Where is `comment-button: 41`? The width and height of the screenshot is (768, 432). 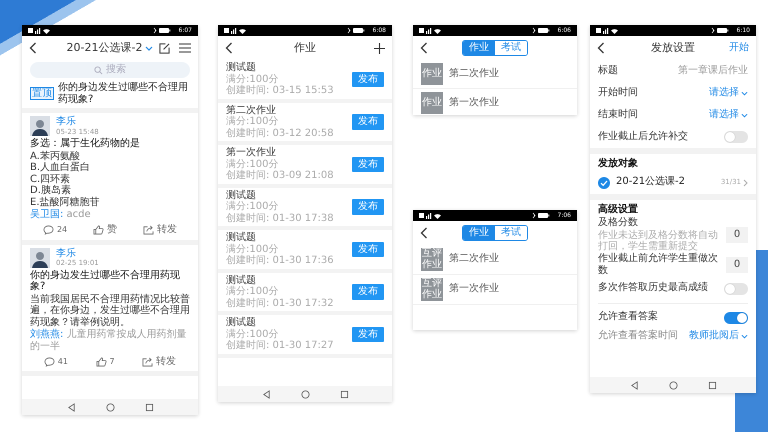
comment-button: 41 is located at coordinates (56, 361).